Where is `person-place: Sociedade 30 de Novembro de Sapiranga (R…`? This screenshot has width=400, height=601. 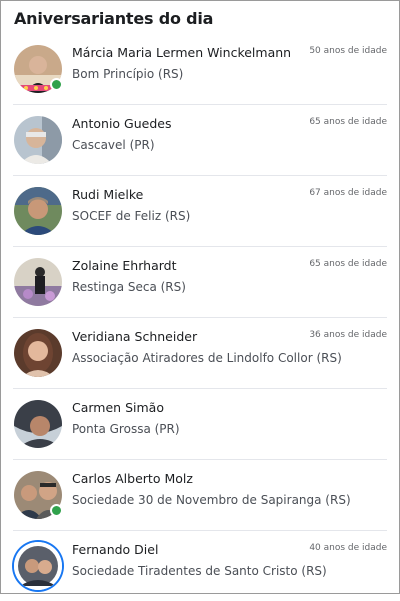 person-place: Sociedade 30 de Novembro de Sapiranga (R… is located at coordinates (211, 500).